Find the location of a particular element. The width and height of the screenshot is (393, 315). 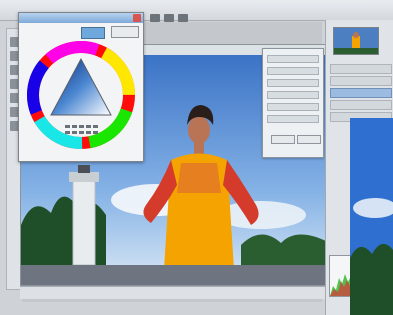

ok-button is located at coordinates (125, 32).